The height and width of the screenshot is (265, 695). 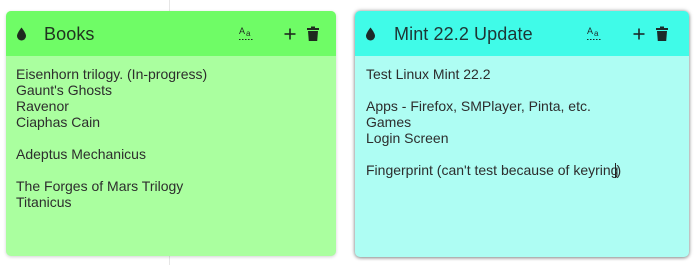 What do you see at coordinates (463, 34) in the screenshot?
I see `note-title: Mint 22.2 Update` at bounding box center [463, 34].